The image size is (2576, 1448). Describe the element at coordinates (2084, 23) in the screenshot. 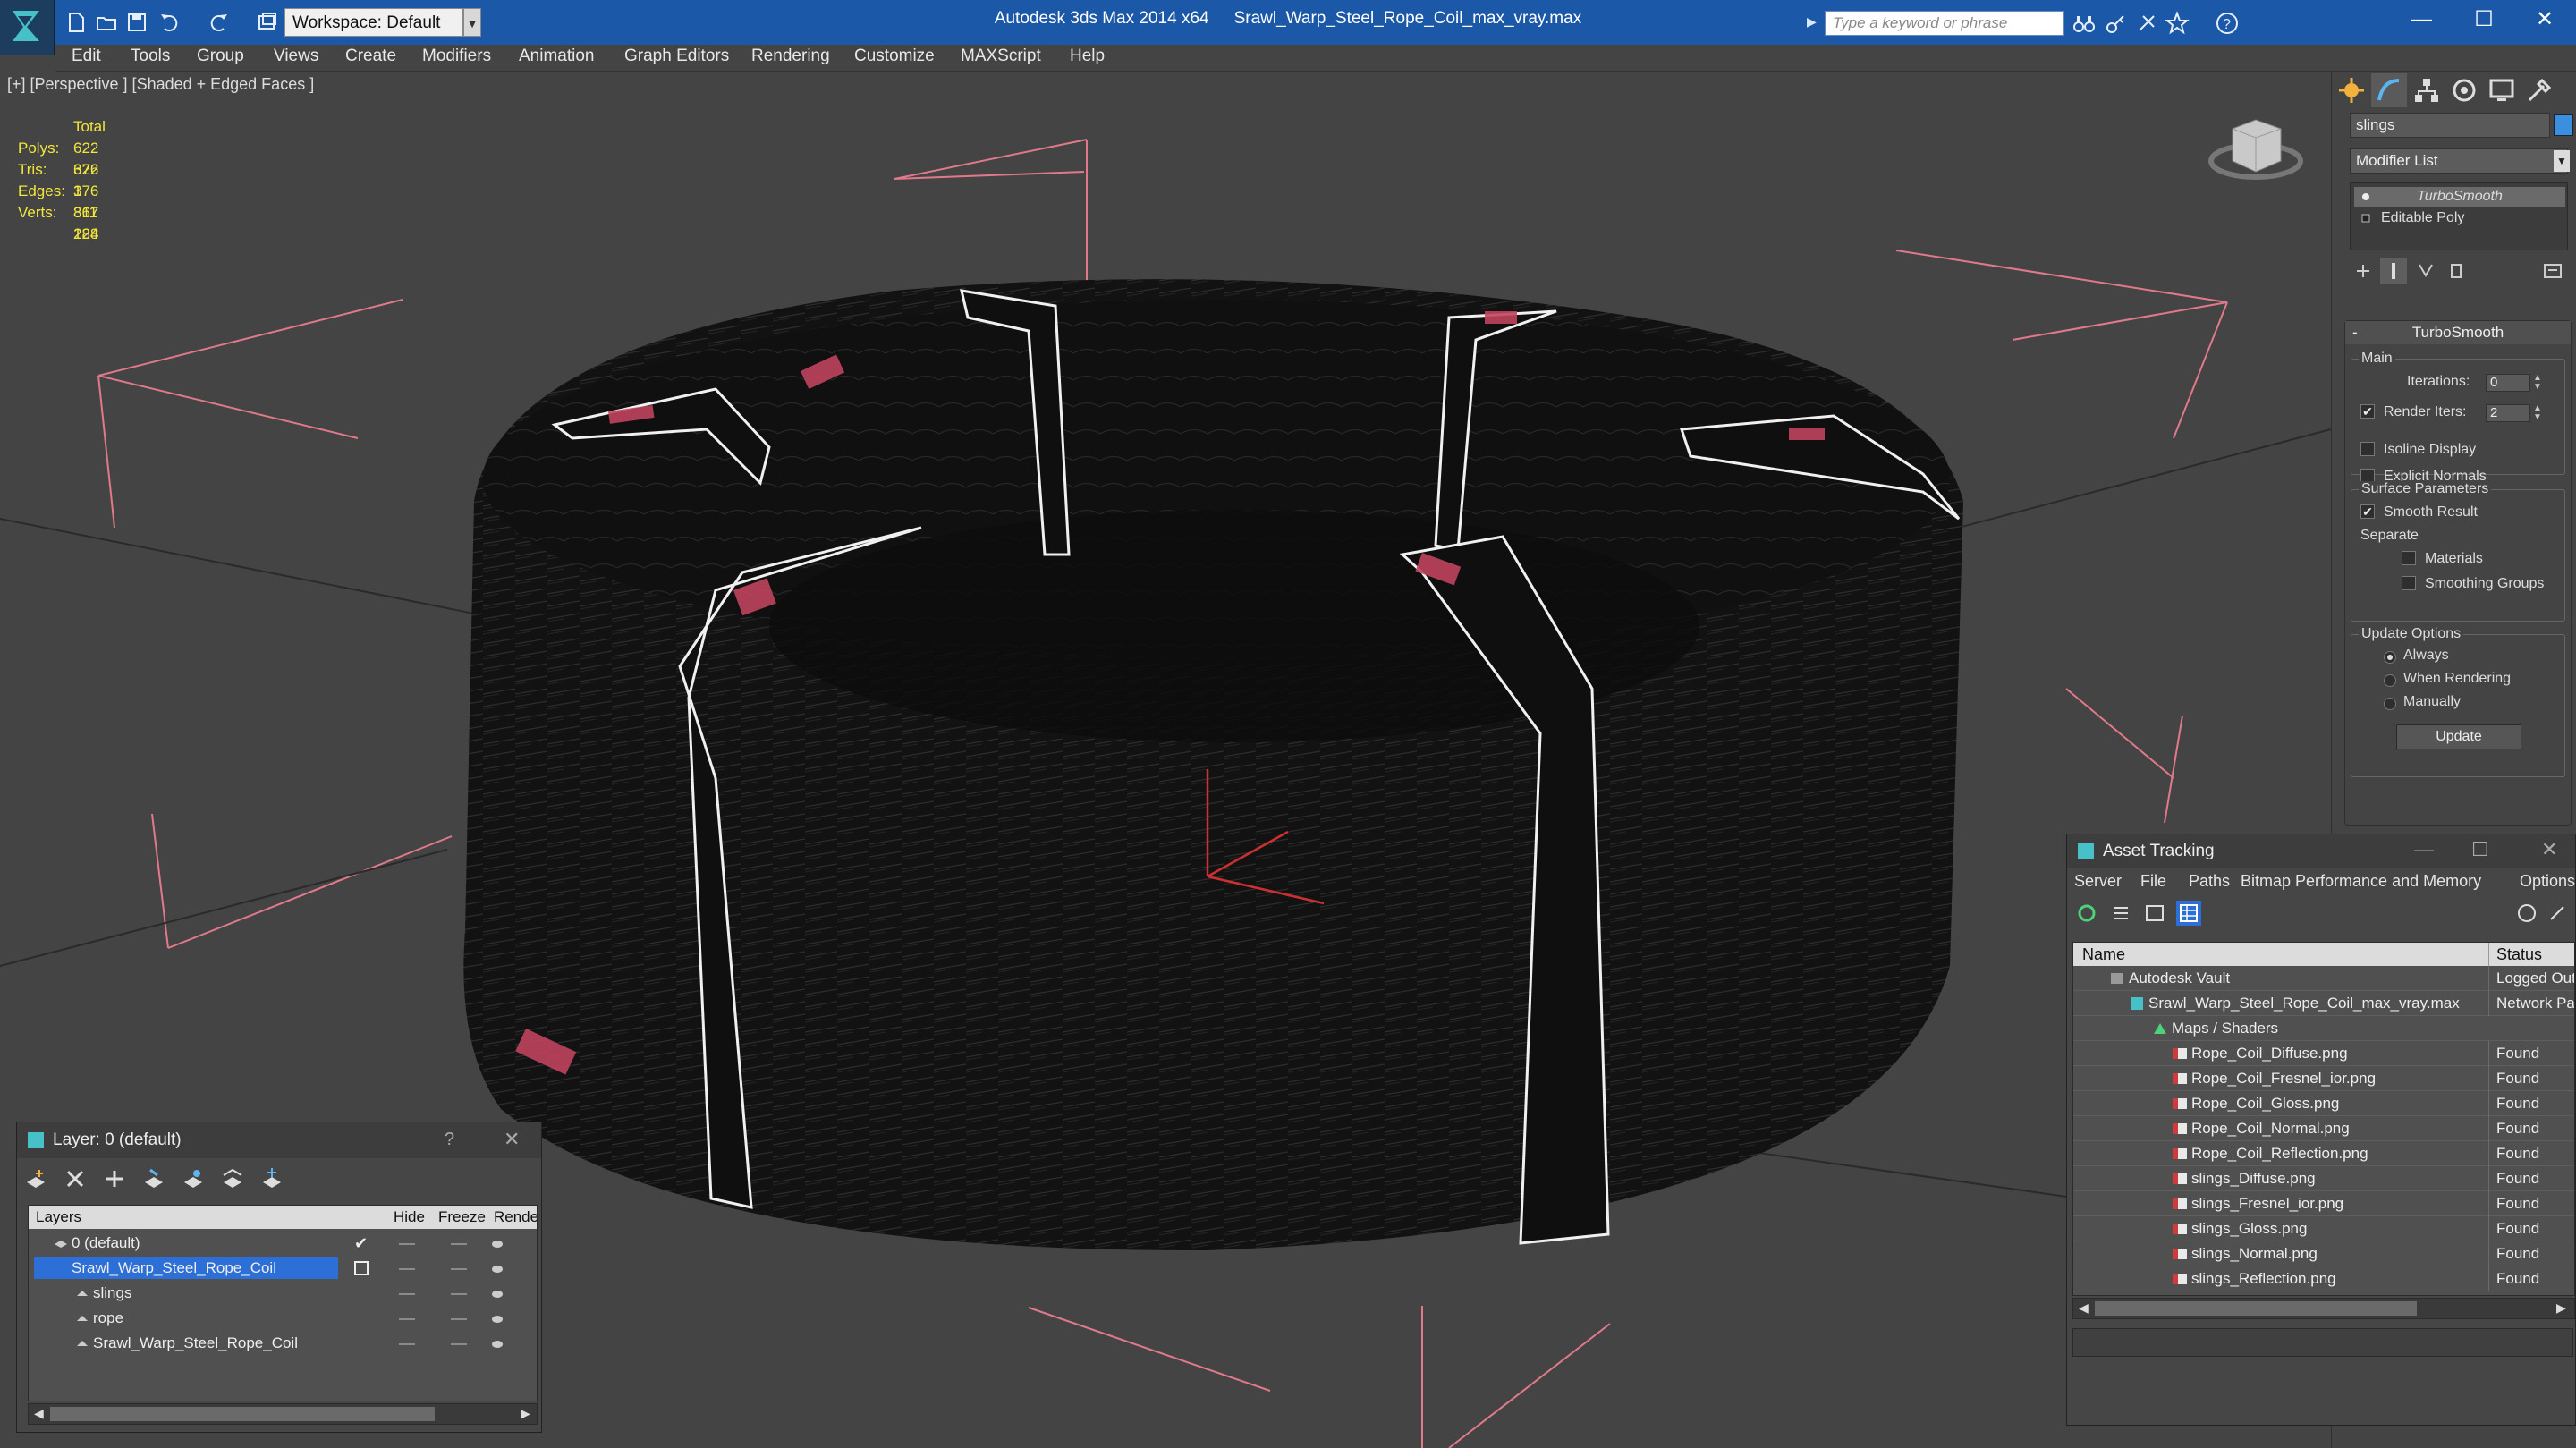

I see `binoculars-icon` at that location.